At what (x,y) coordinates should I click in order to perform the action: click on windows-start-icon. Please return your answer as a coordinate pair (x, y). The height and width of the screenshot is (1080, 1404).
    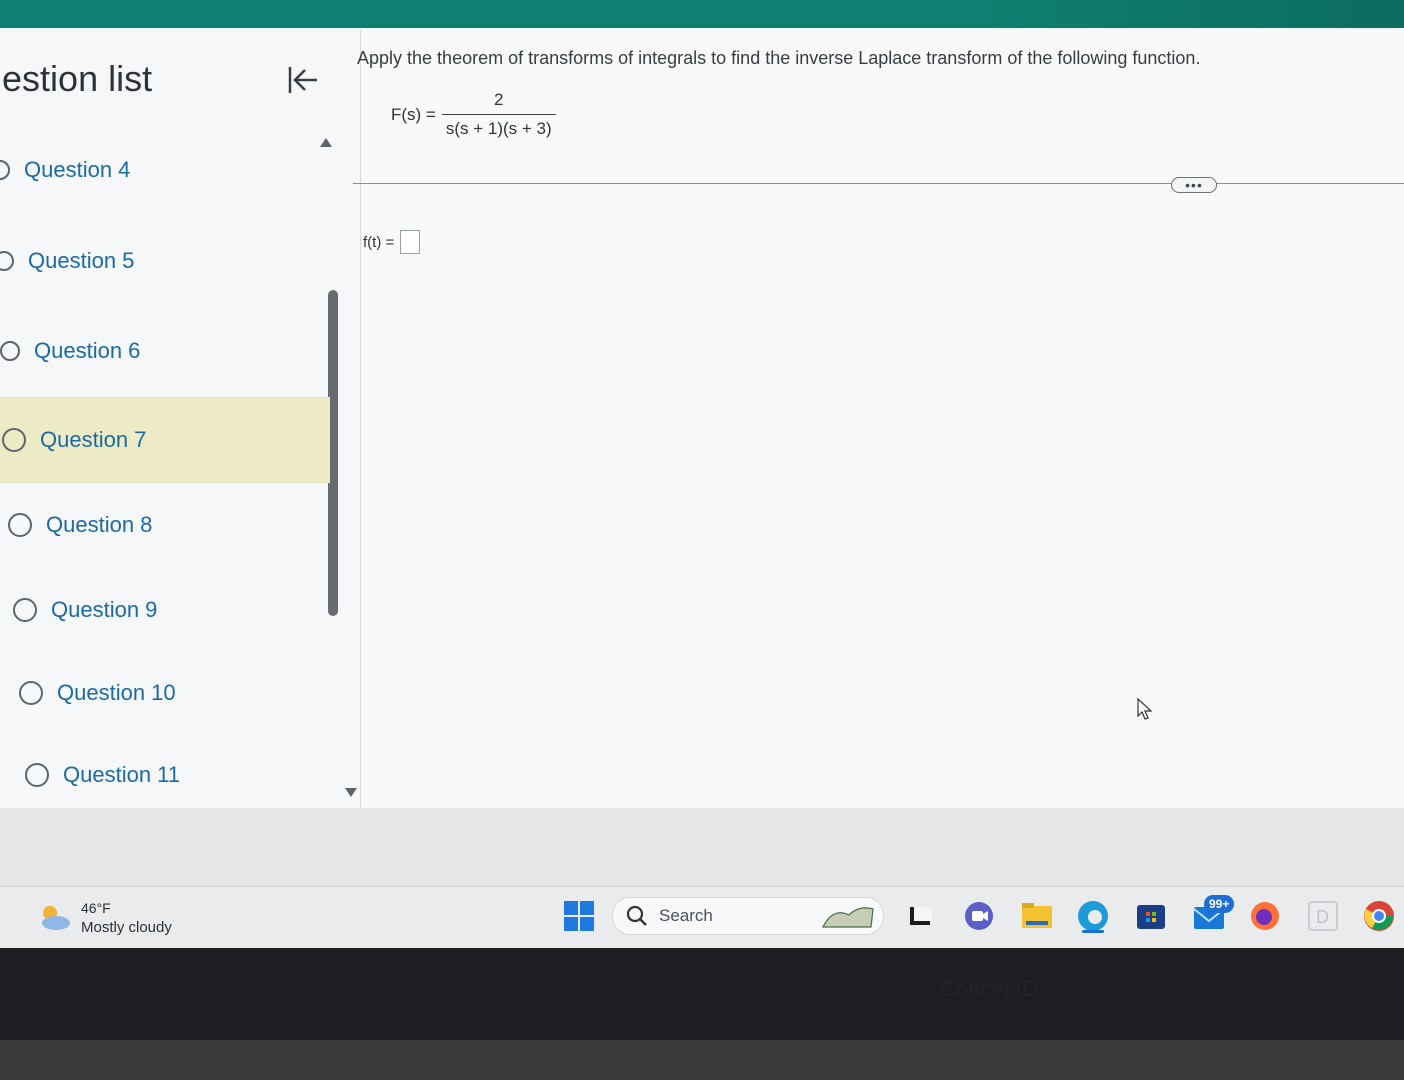
    Looking at the image, I should click on (579, 916).